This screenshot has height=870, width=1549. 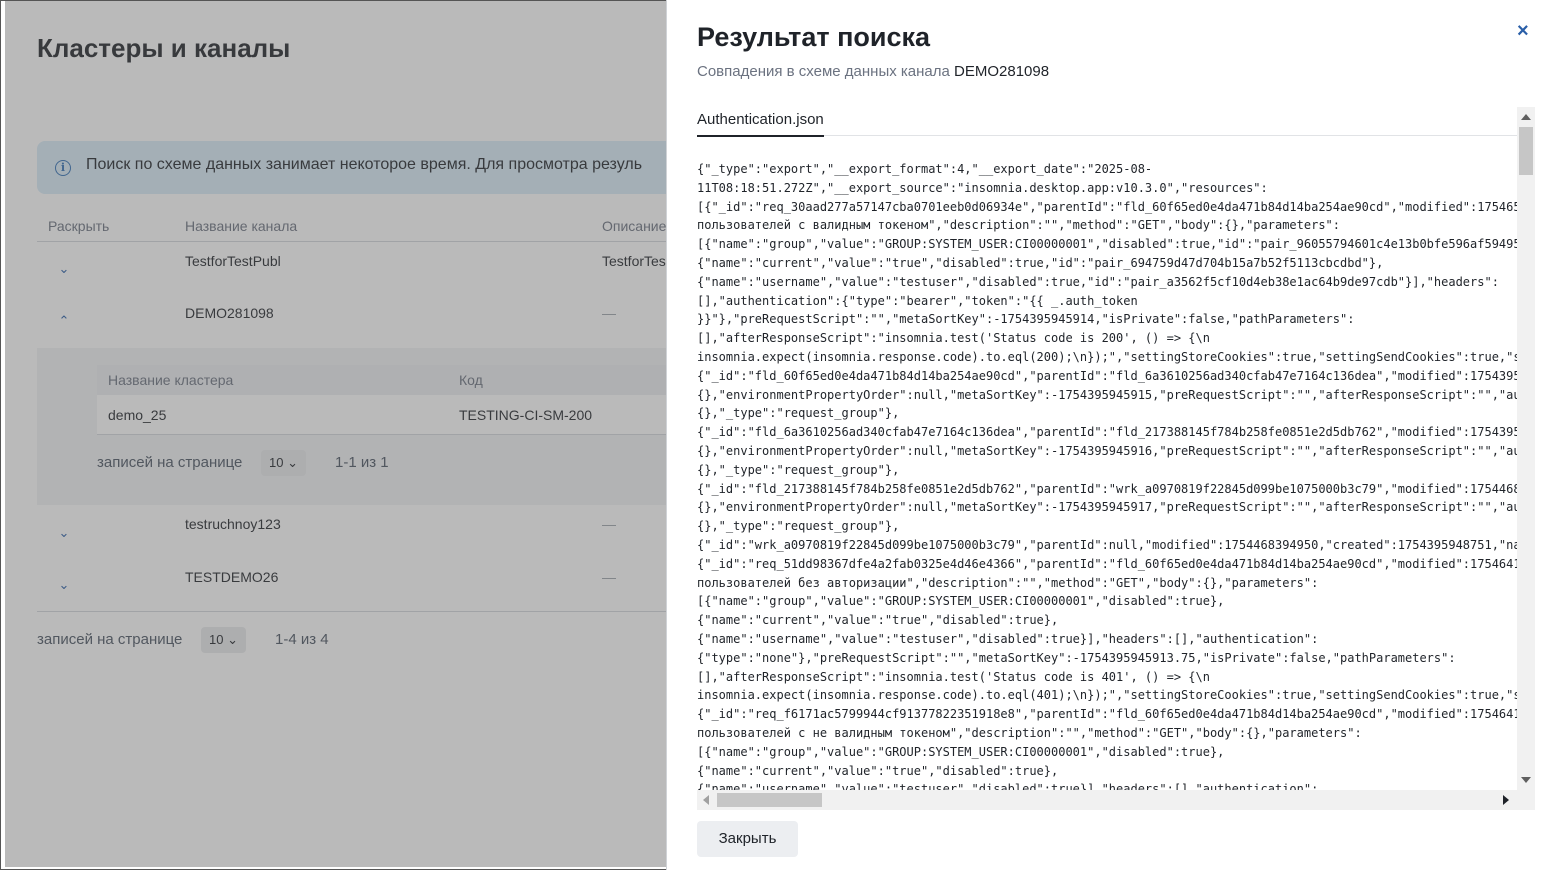 What do you see at coordinates (747, 839) in the screenshot?
I see `close-button: Закрыть` at bounding box center [747, 839].